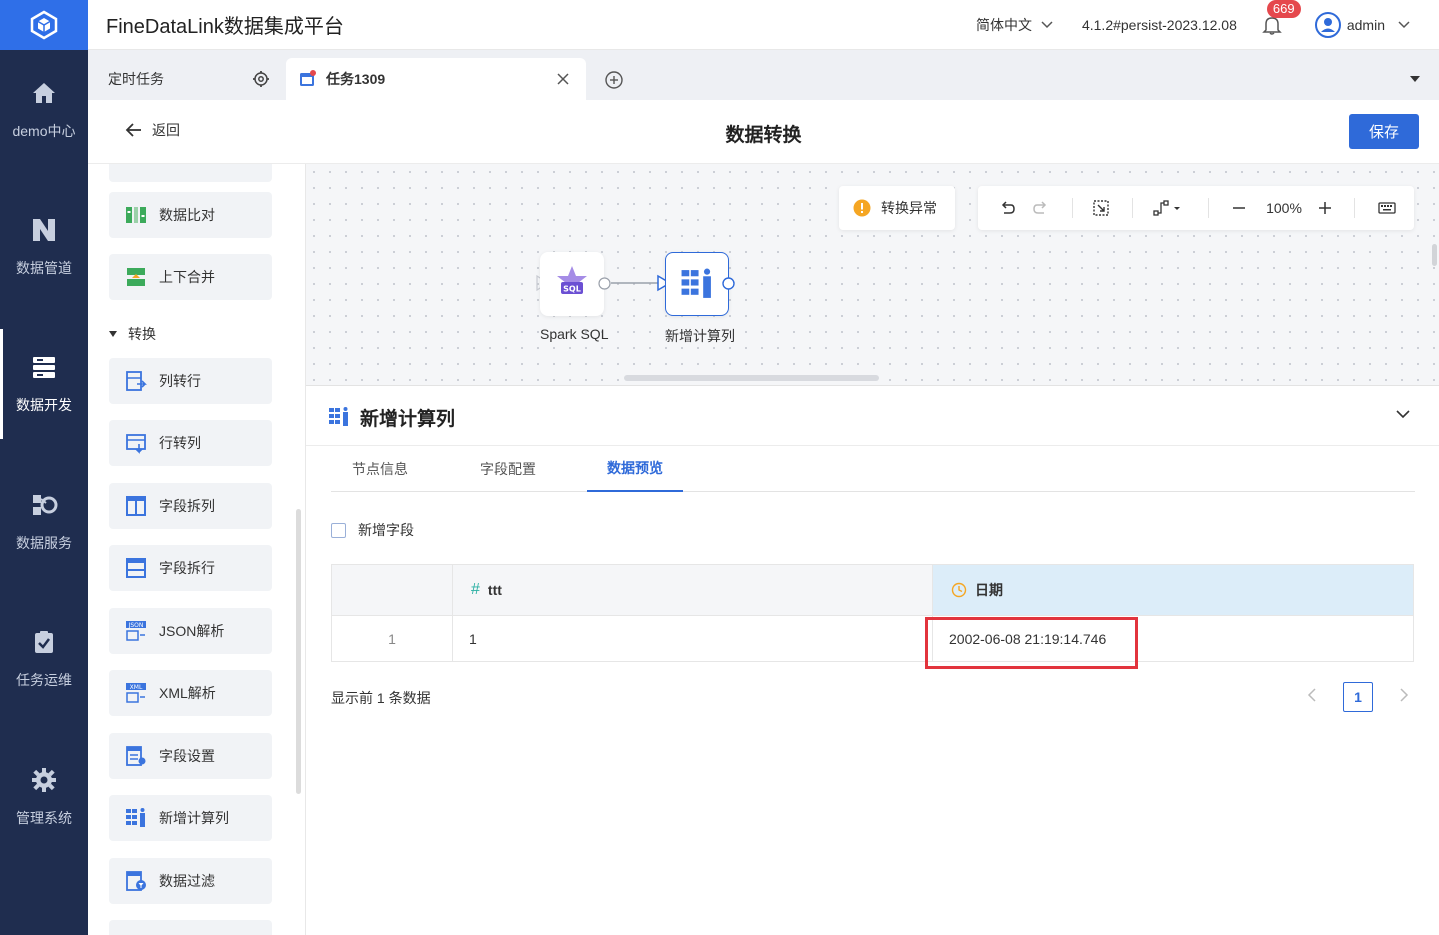  I want to click on component-item-calc-column: 新增计算列, so click(190, 818).